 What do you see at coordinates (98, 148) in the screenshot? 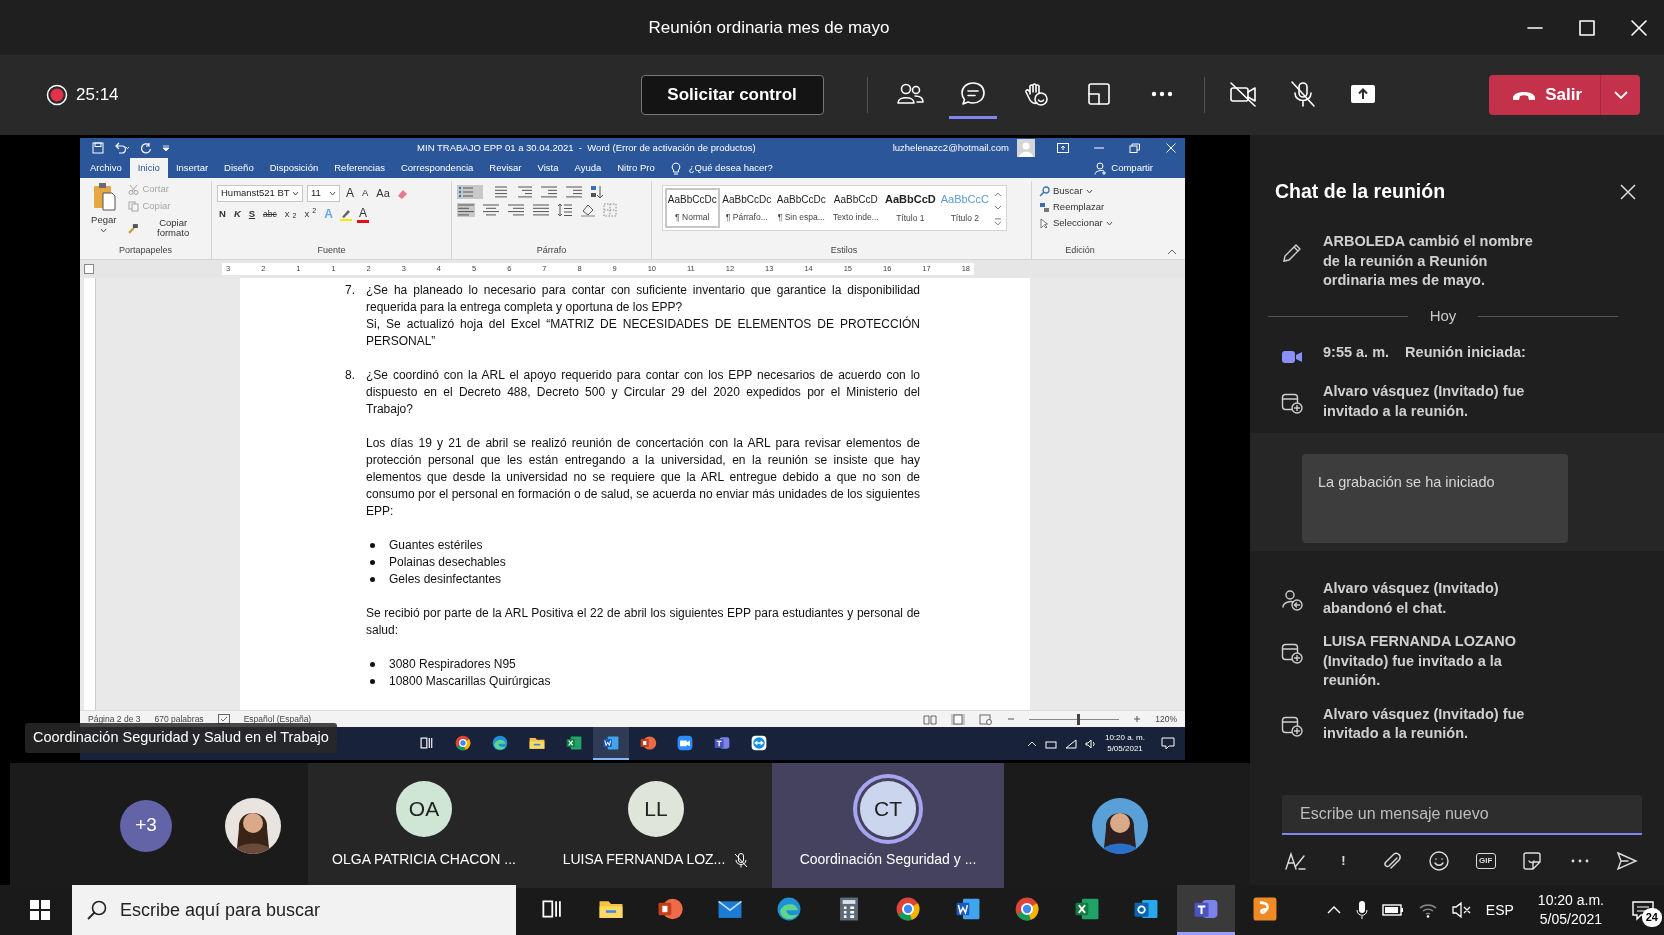
I see `save-icon` at bounding box center [98, 148].